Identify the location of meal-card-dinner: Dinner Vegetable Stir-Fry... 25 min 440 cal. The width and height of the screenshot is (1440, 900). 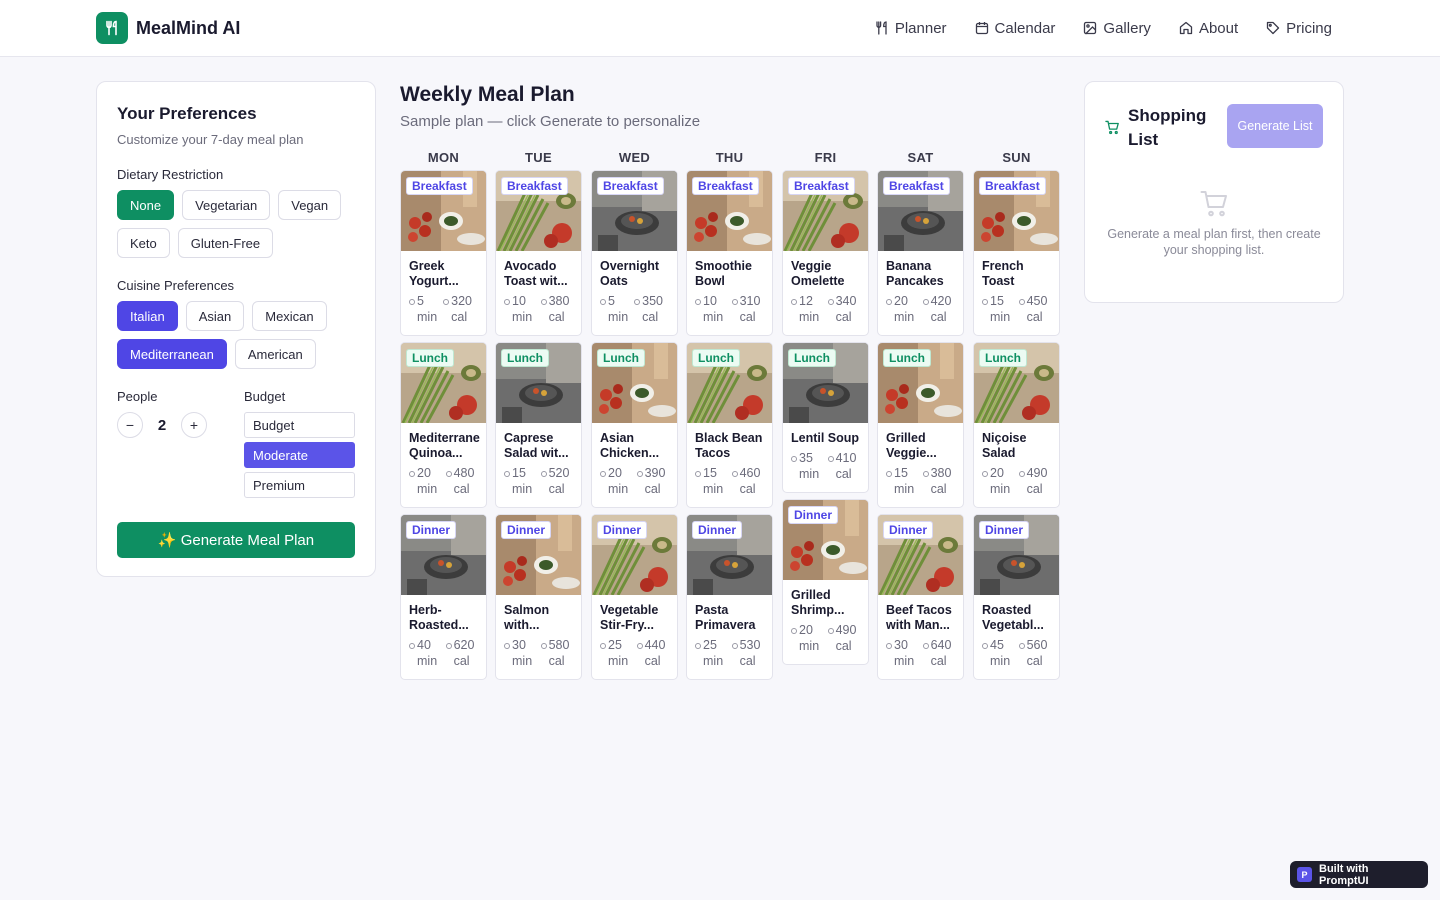
(634, 597).